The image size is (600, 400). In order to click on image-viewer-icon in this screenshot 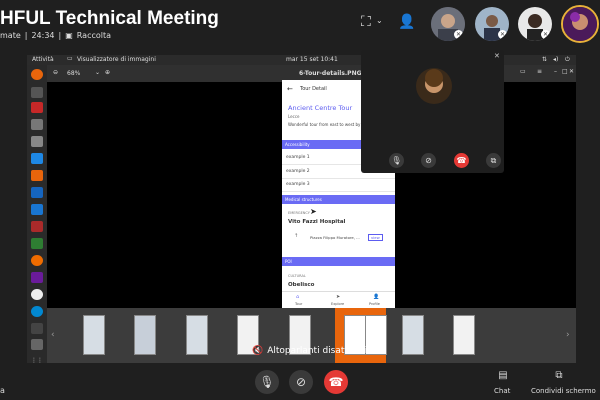, I will do `click(37, 344)`.